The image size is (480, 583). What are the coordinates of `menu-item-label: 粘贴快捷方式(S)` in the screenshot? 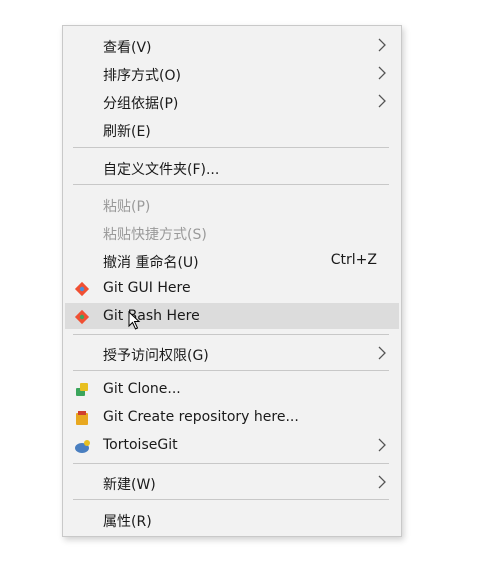 It's located at (155, 235).